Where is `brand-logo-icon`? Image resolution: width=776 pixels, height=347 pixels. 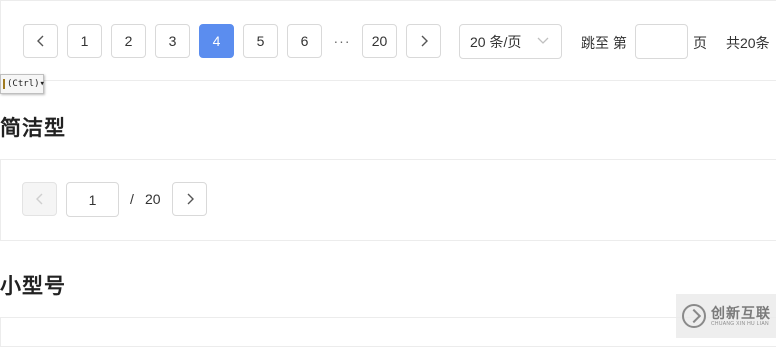
brand-logo-icon is located at coordinates (694, 316).